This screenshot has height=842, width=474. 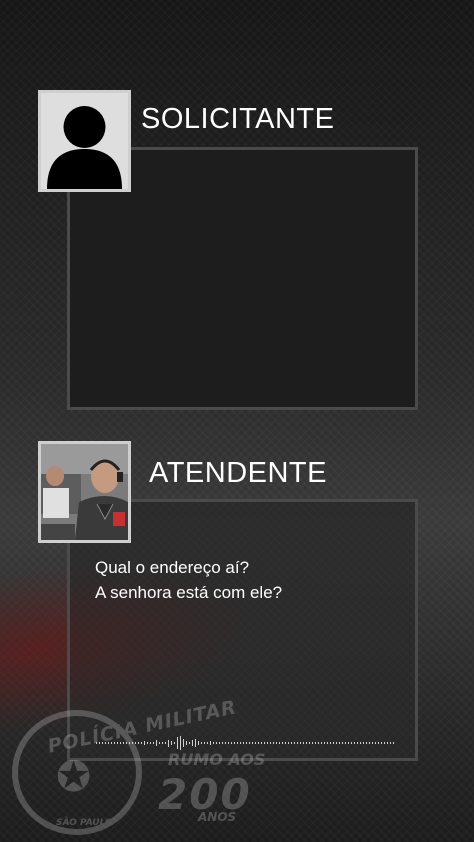 I want to click on solicitante-avatar, so click(x=84, y=141).